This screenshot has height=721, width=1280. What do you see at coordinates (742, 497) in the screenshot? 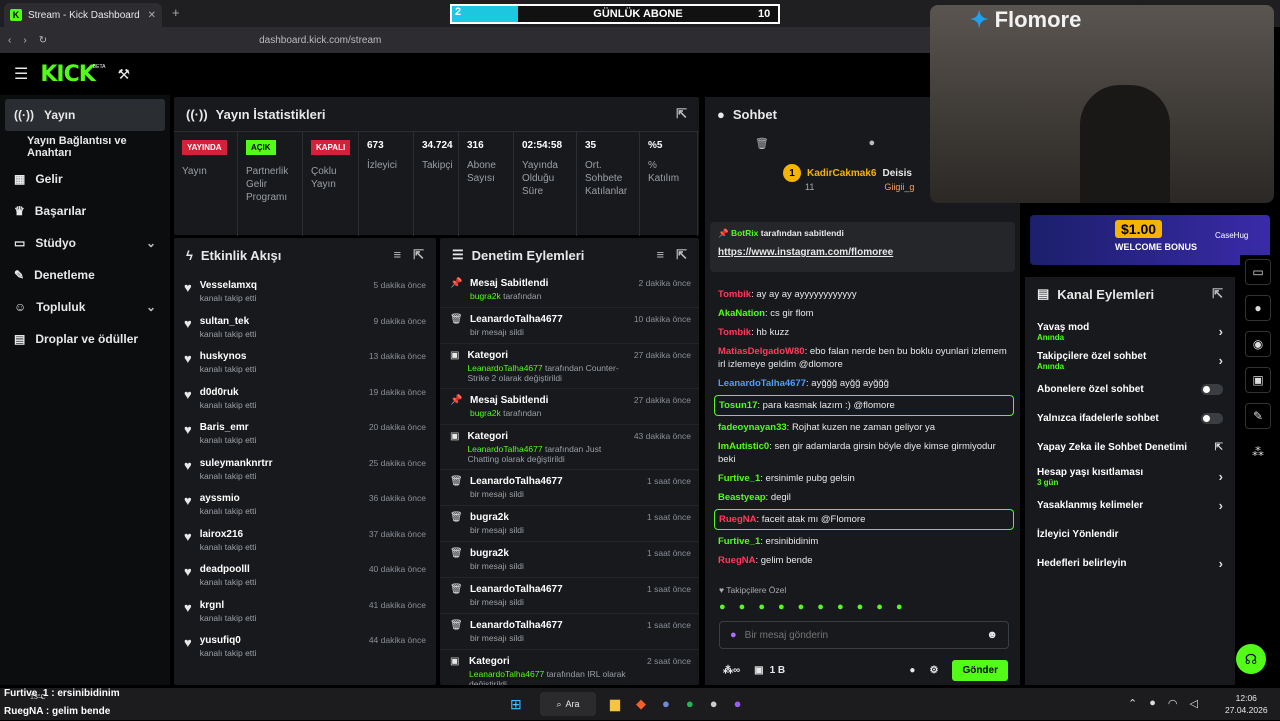
I see `chat-username: Beastyeap` at bounding box center [742, 497].